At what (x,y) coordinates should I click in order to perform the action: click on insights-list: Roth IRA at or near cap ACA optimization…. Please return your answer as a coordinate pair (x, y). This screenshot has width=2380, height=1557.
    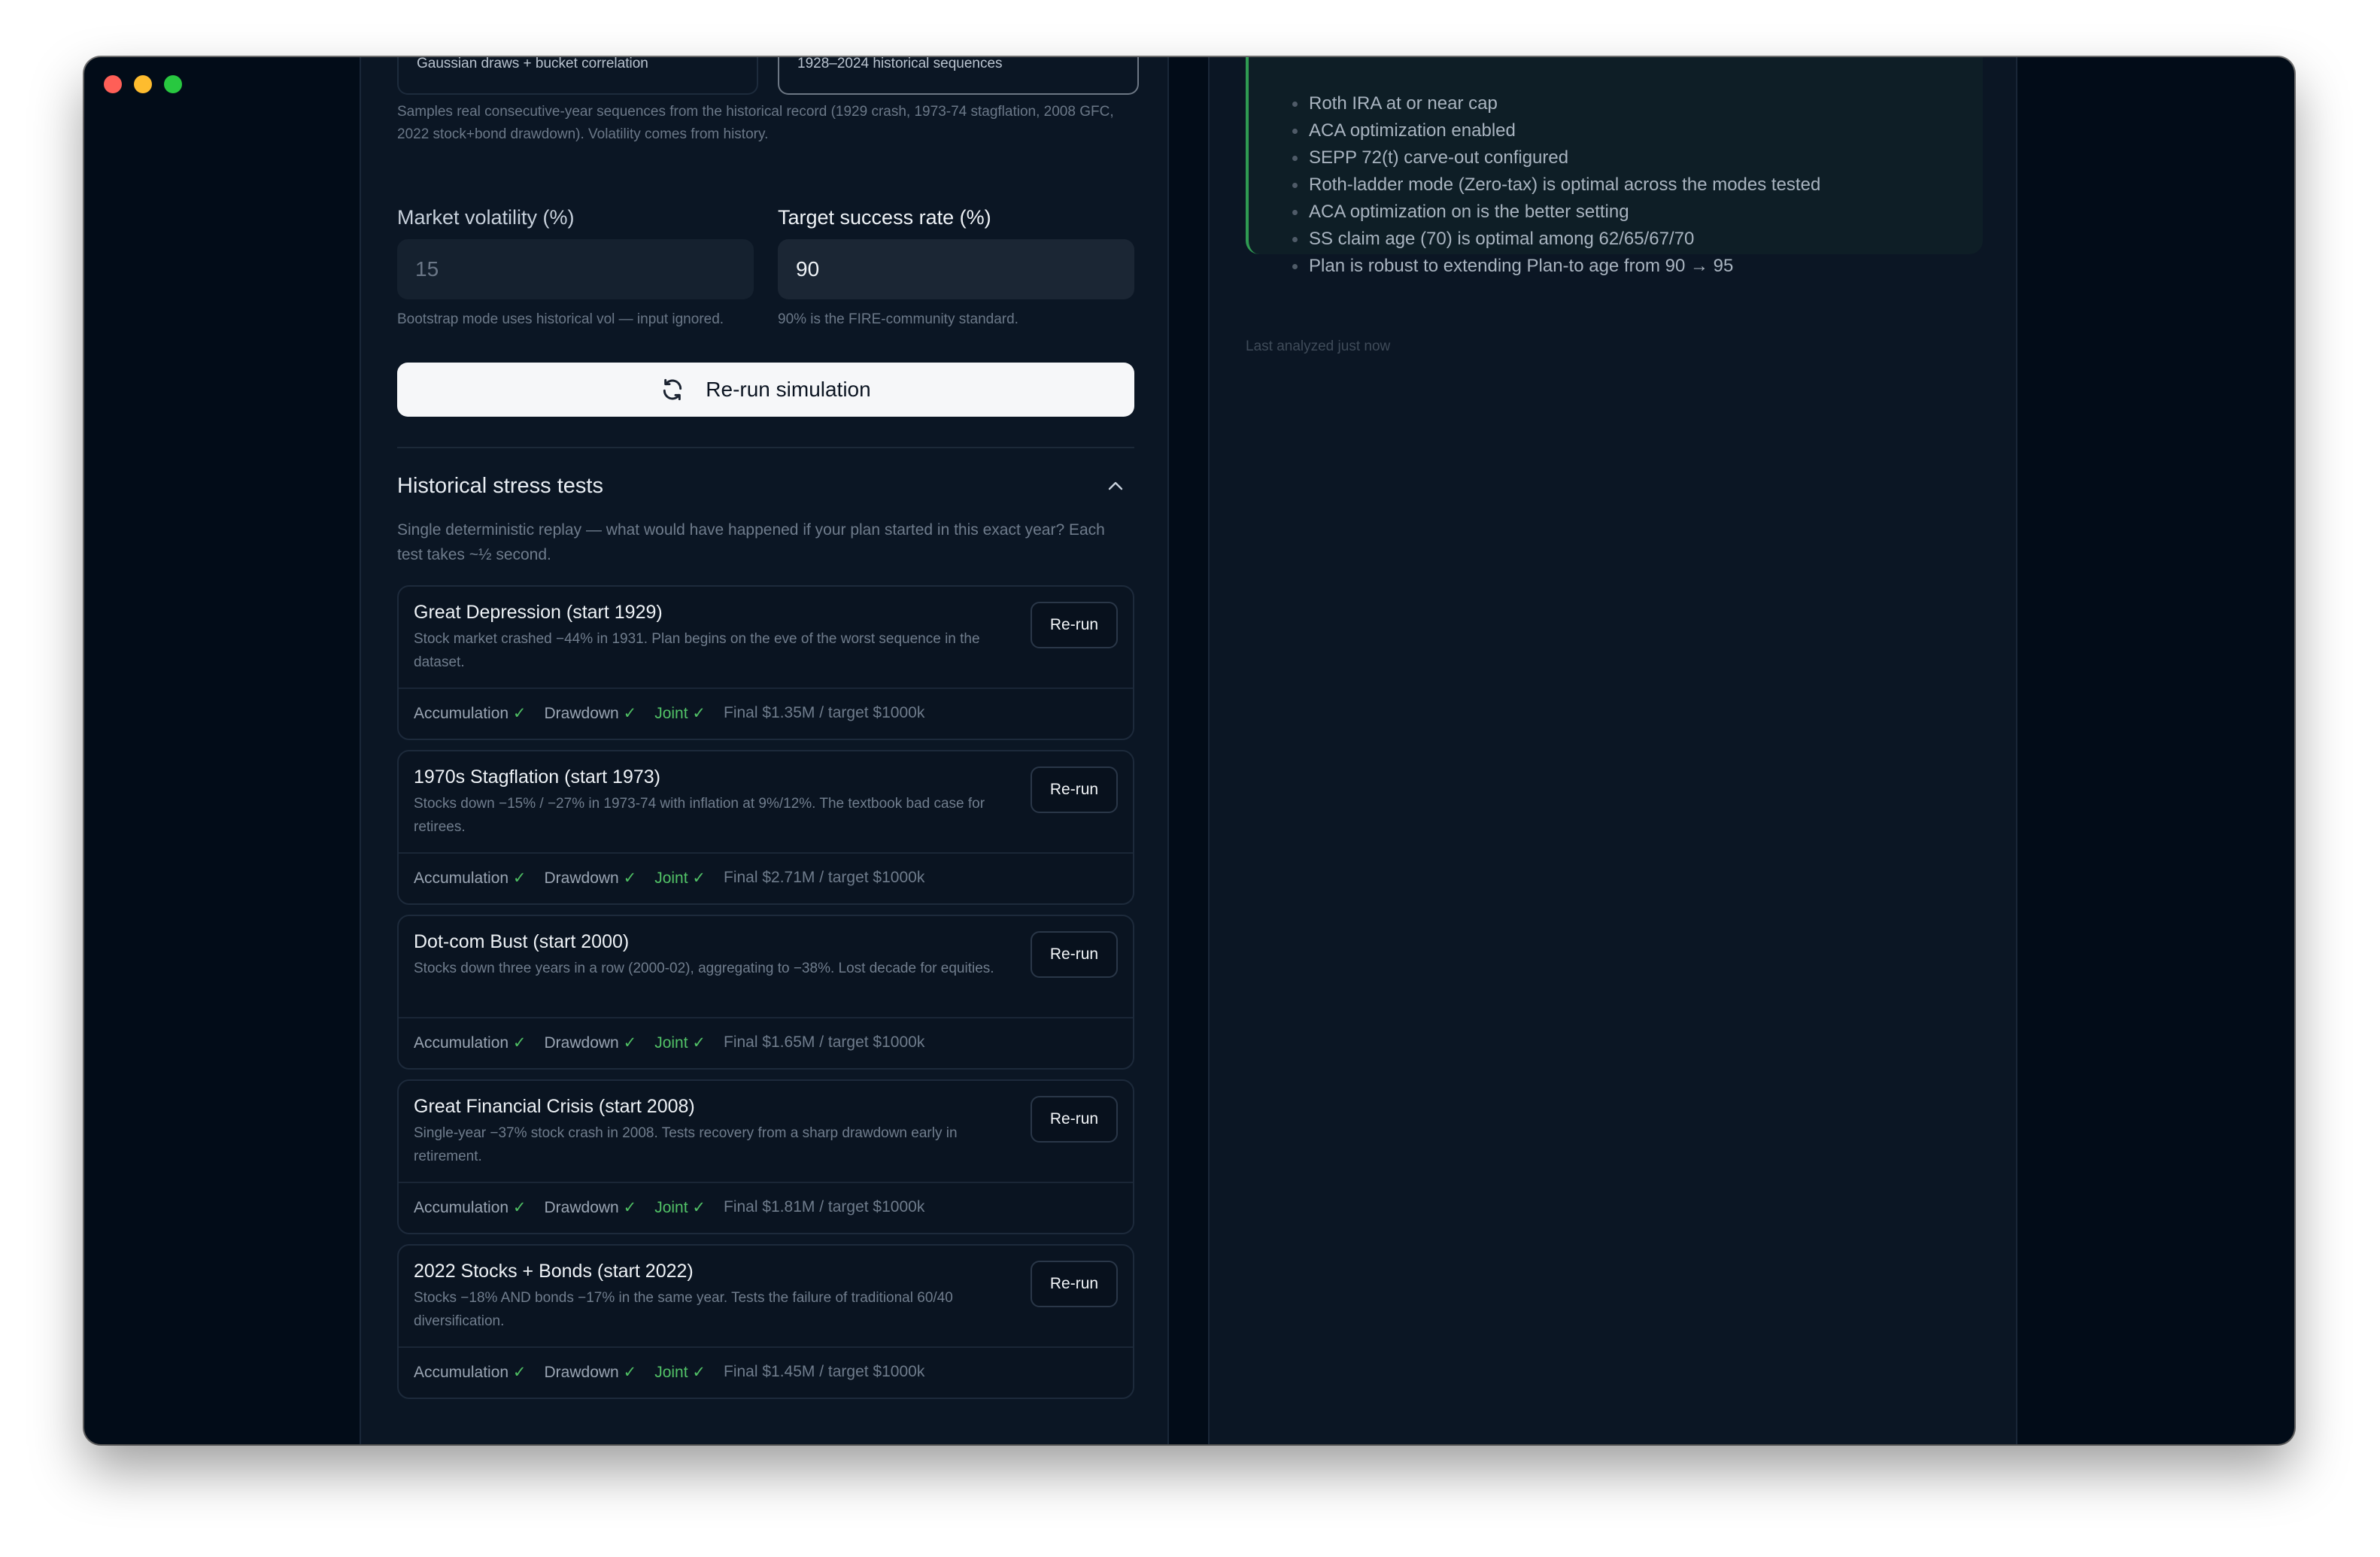
    Looking at the image, I should click on (1556, 185).